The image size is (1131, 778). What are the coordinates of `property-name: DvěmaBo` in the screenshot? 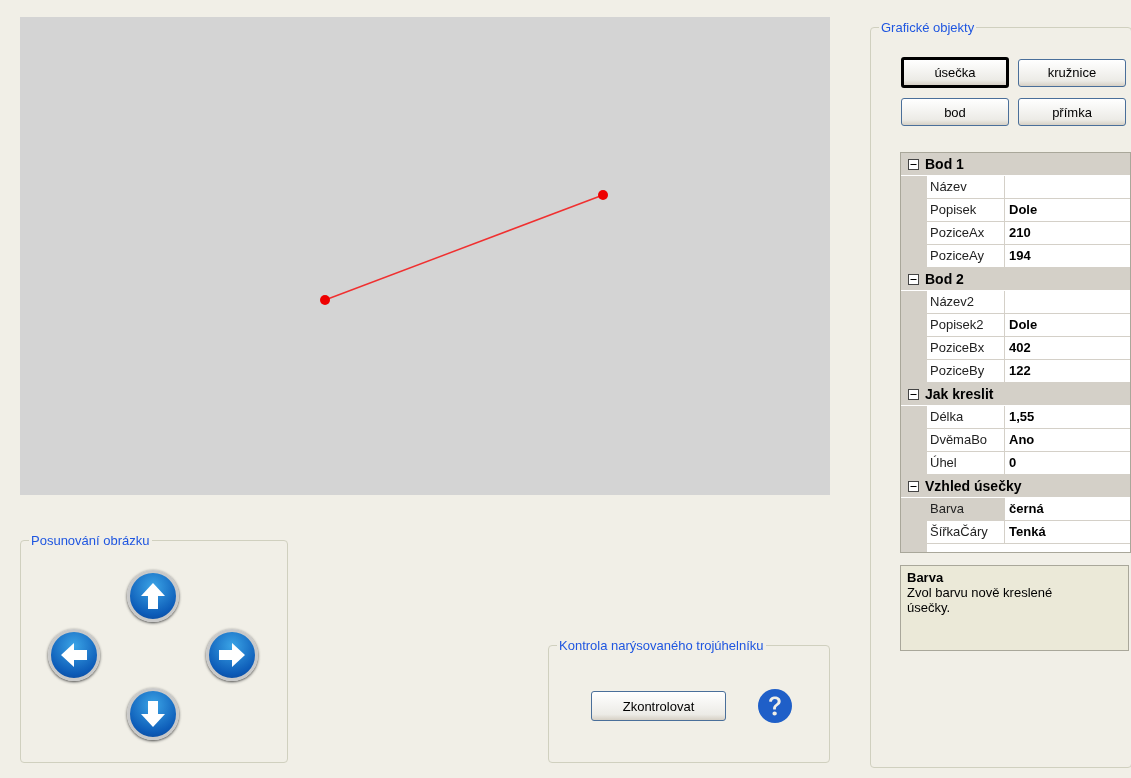 It's located at (966, 440).